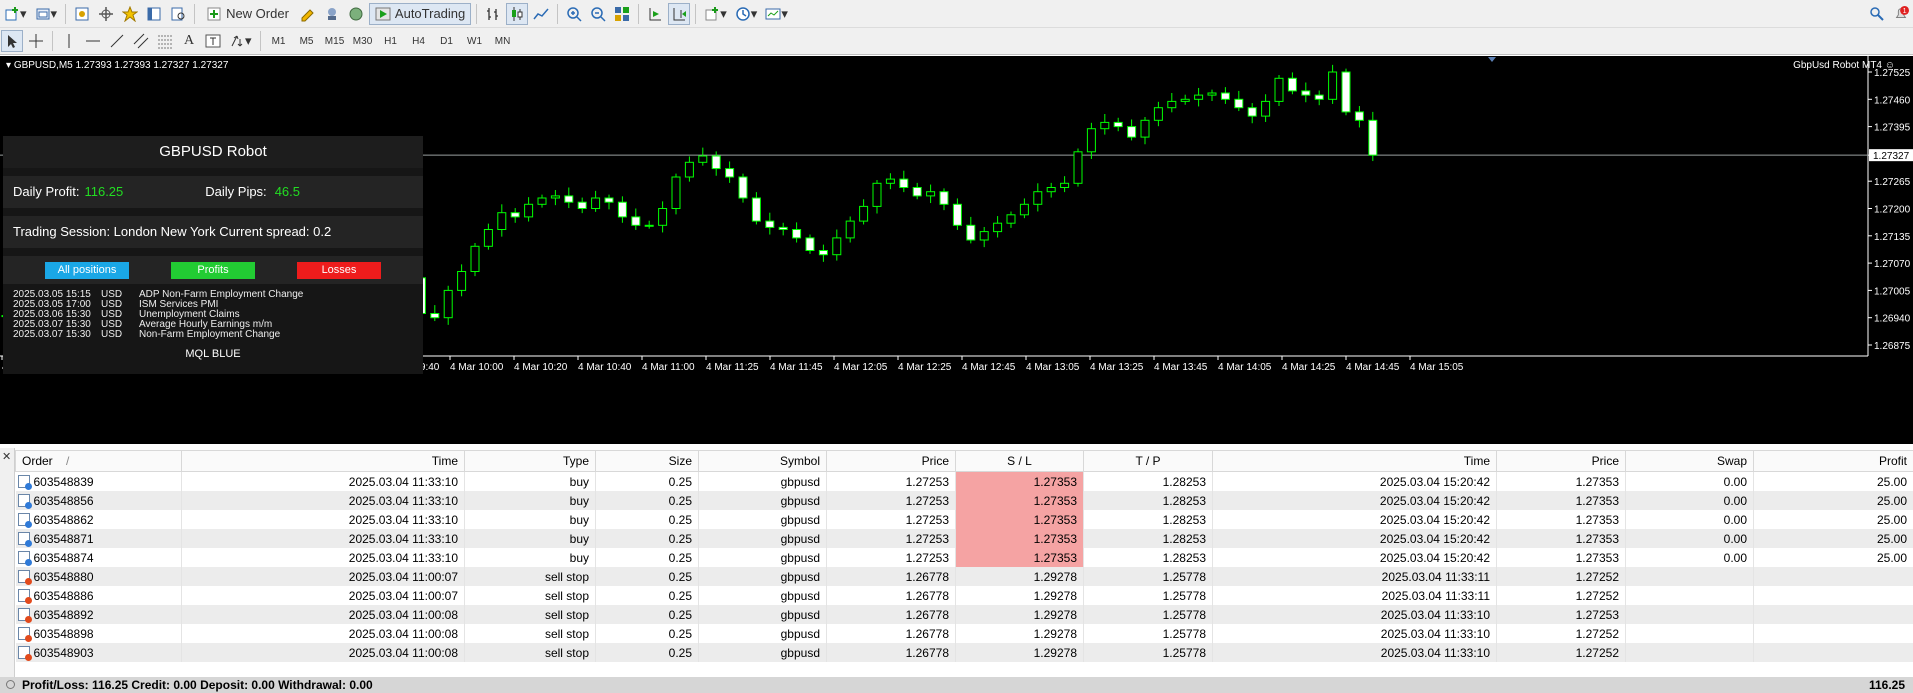 This screenshot has height=693, width=1913. I want to click on new-order-label: New Order, so click(257, 13).